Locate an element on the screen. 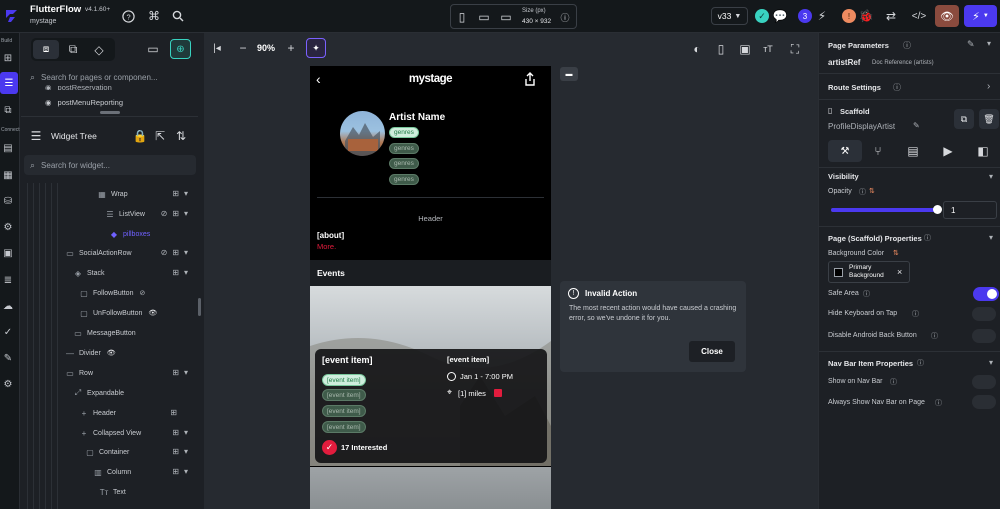  flutterflow-logo is located at coordinates (12, 16).